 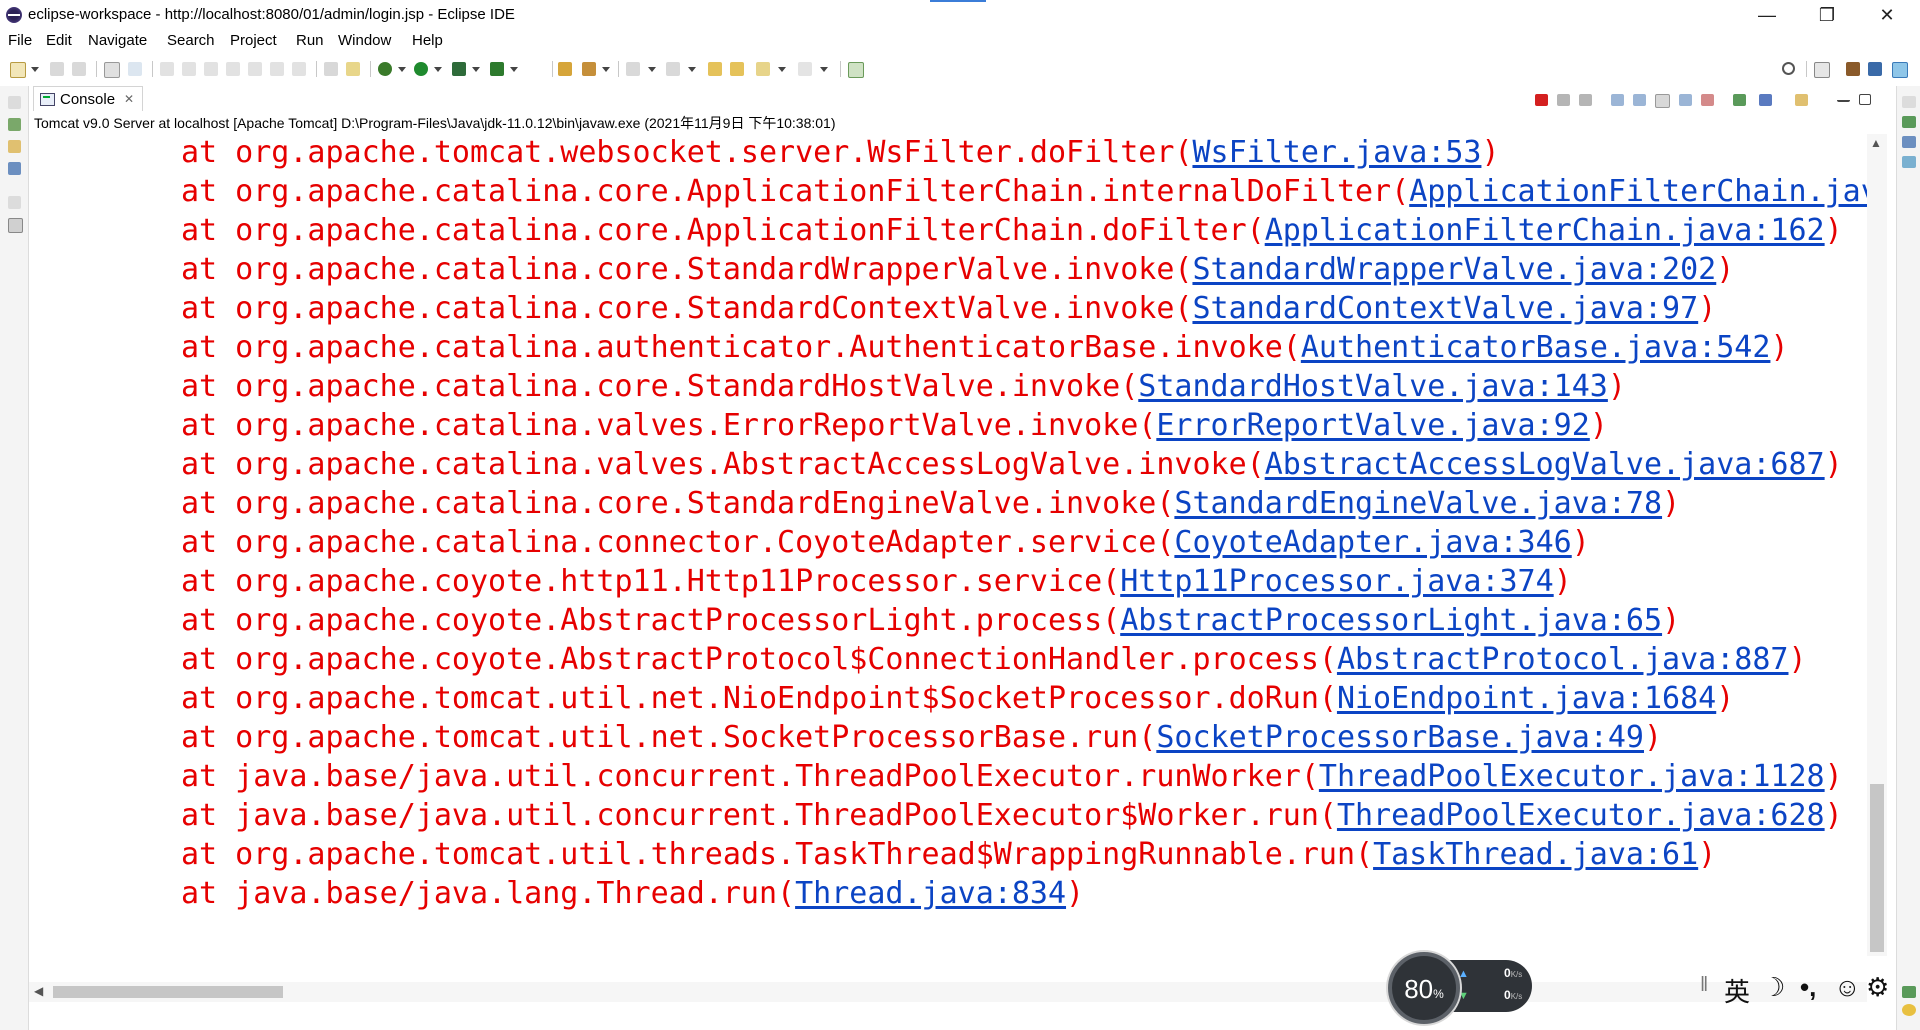 I want to click on source-link: WsFilter.java:53, so click(x=1336, y=152).